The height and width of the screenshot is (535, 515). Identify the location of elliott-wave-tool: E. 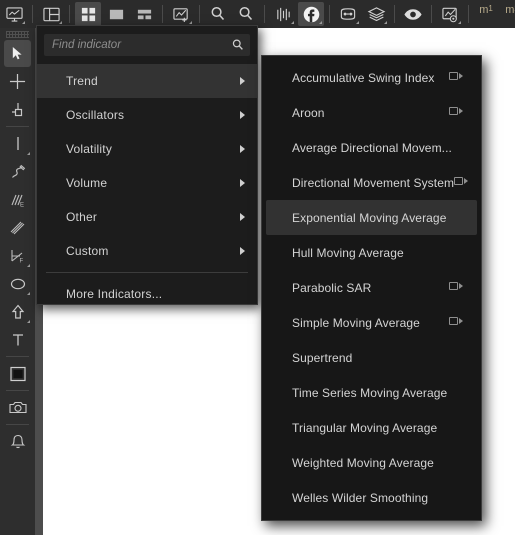
(17, 199).